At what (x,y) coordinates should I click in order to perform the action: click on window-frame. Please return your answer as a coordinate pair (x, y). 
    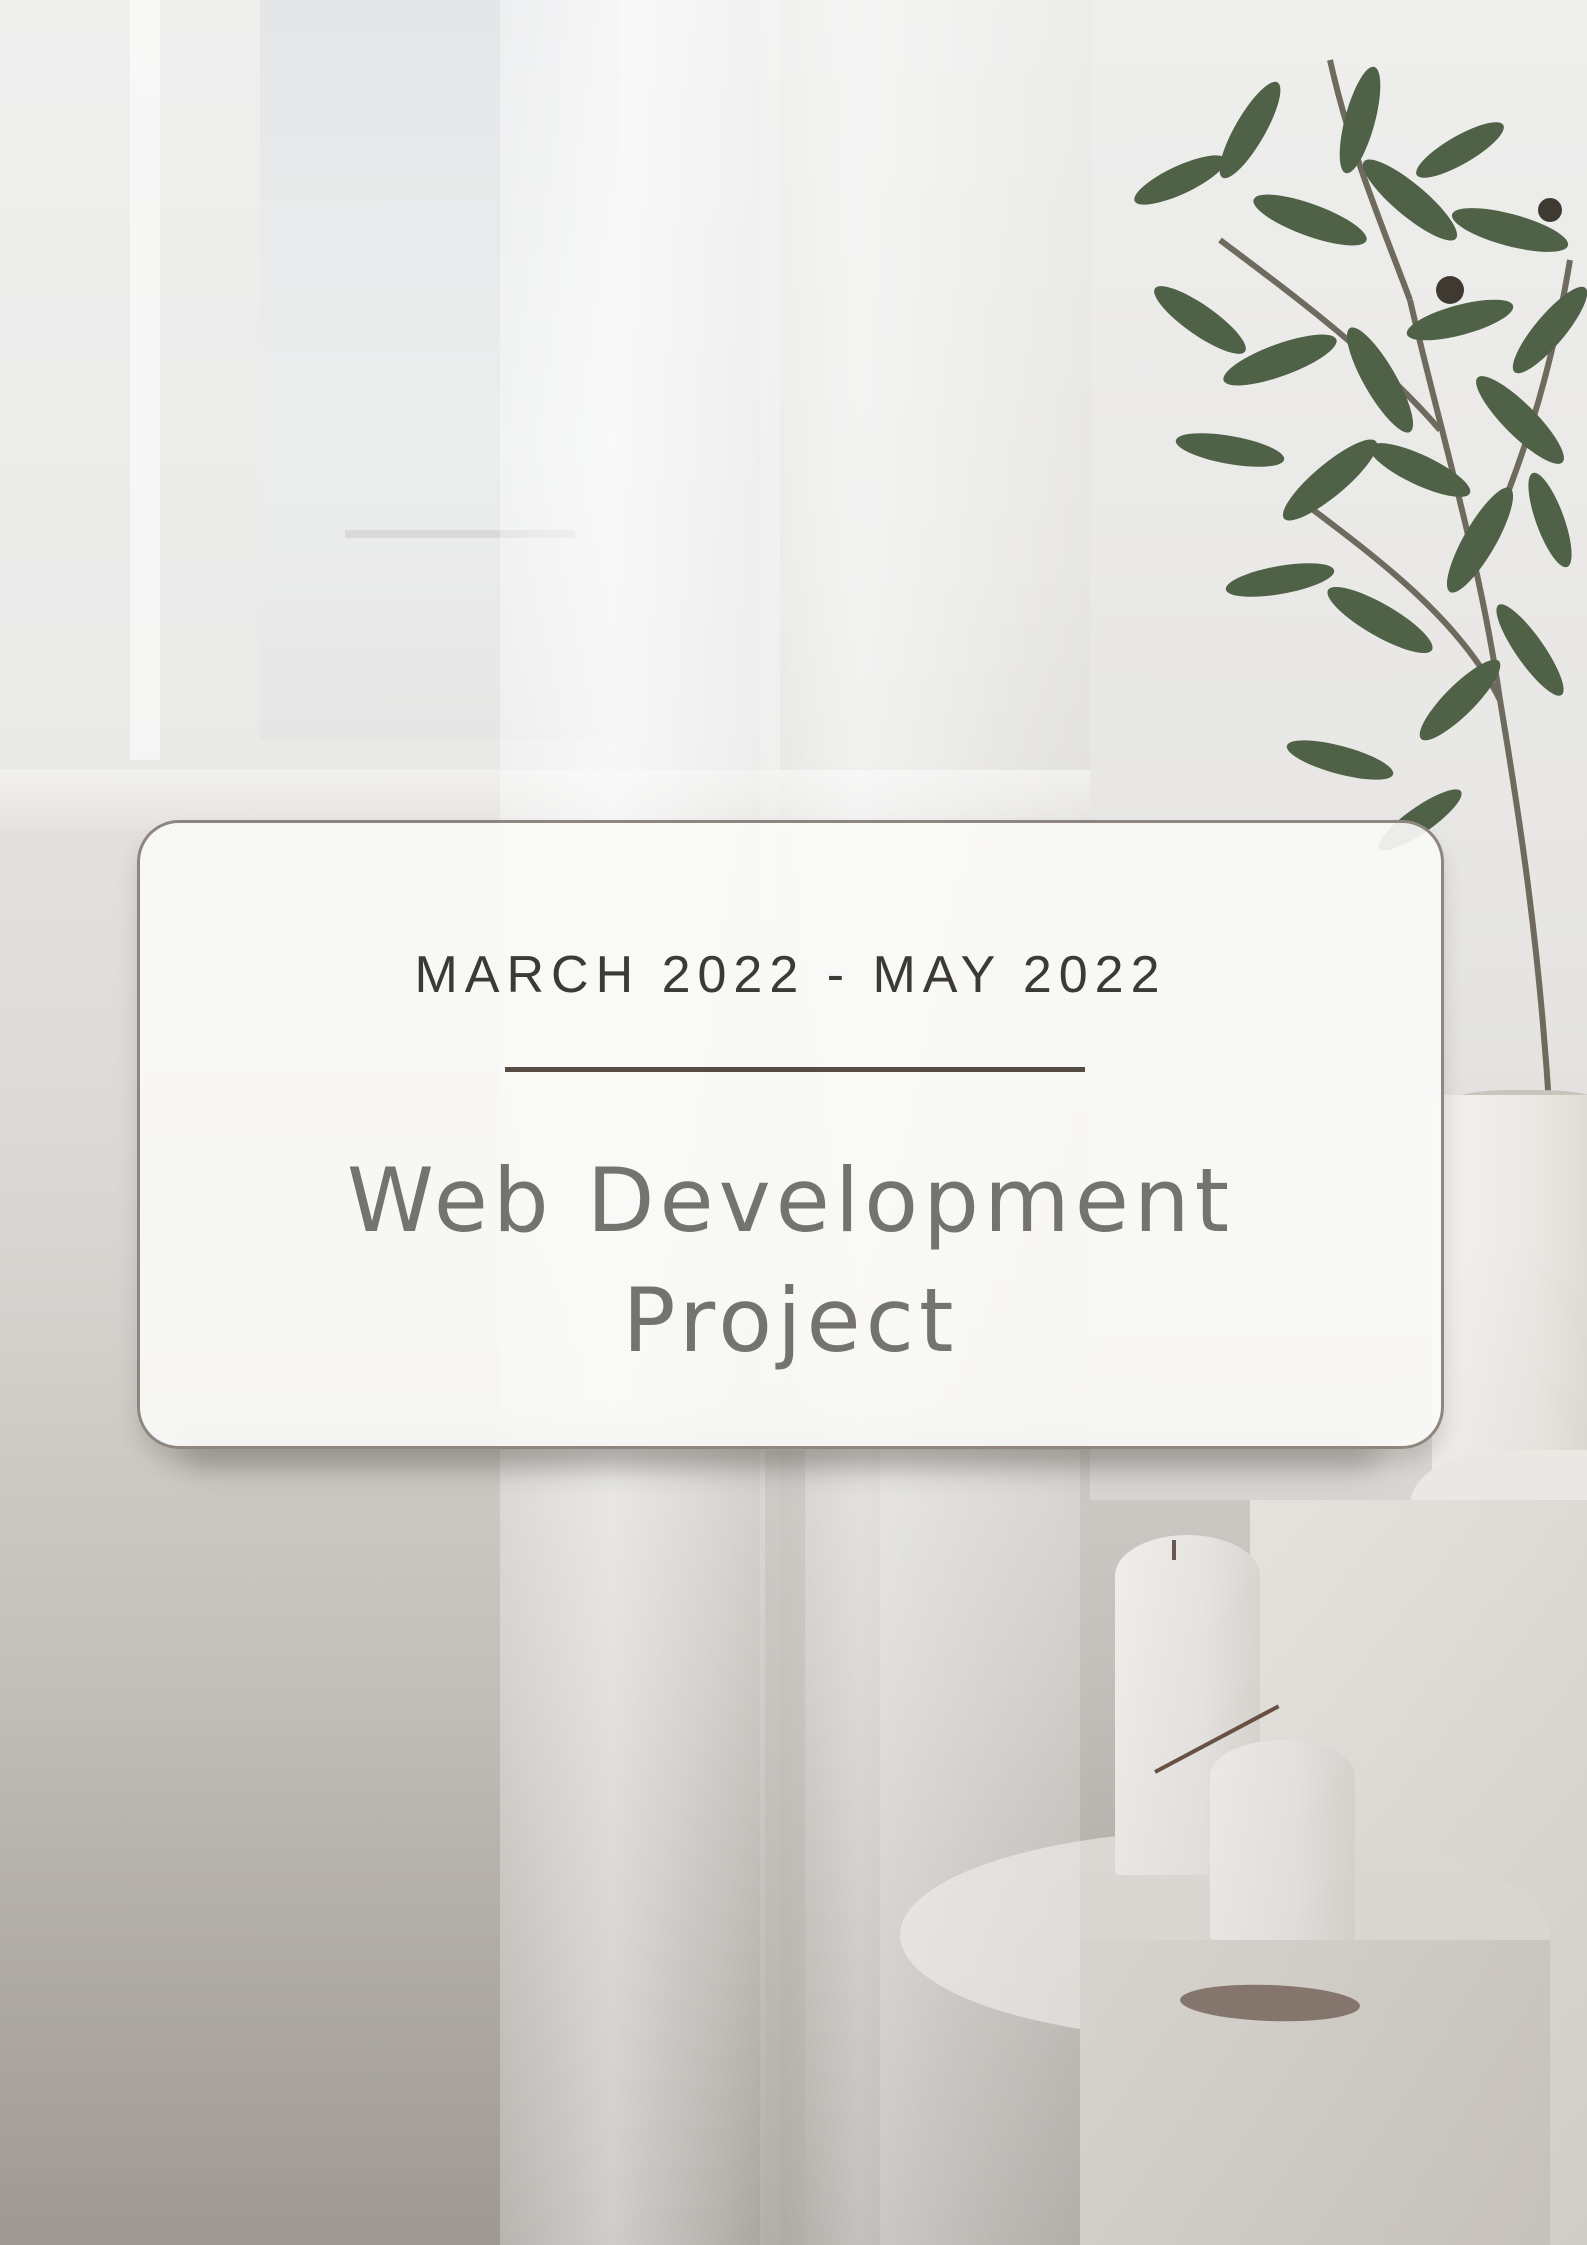
    Looking at the image, I should click on (145, 380).